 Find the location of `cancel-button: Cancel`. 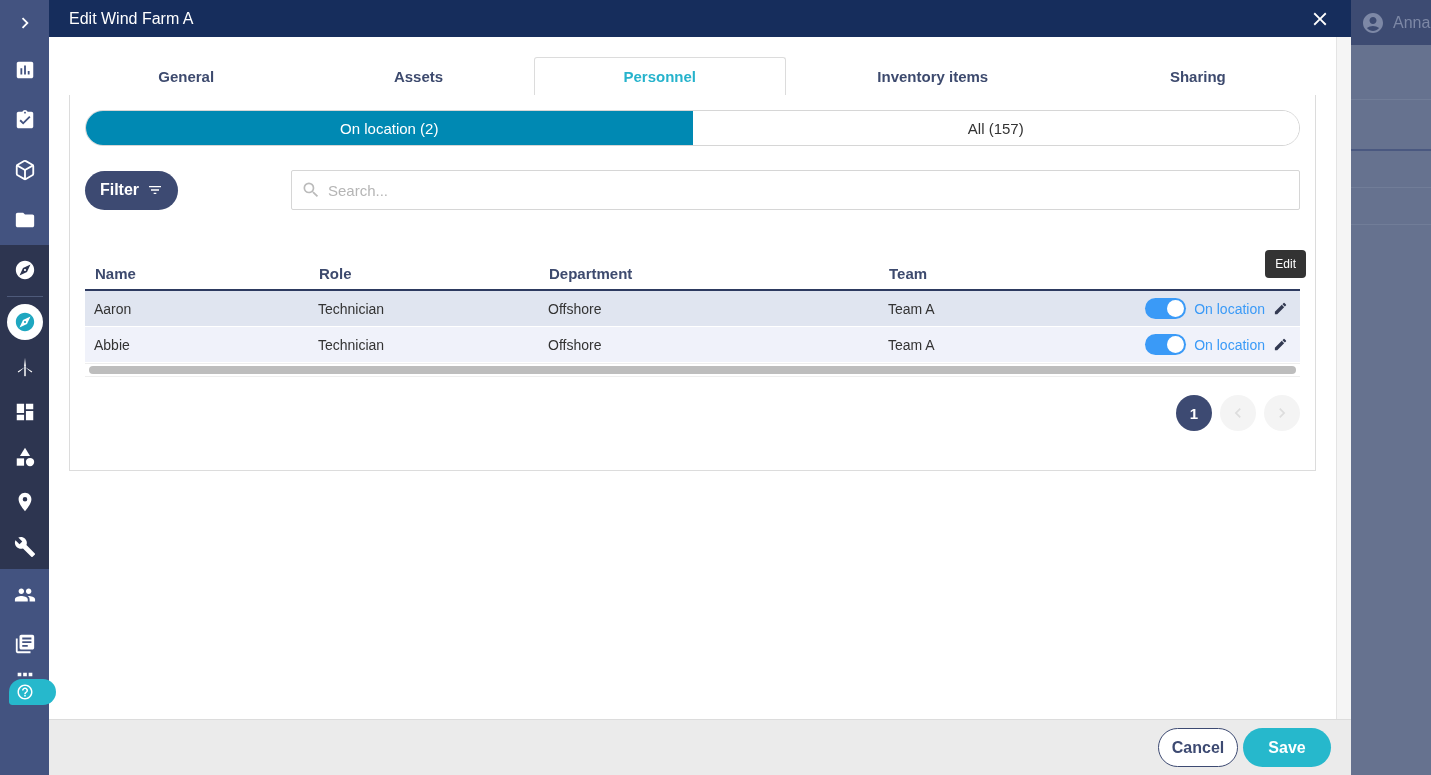

cancel-button: Cancel is located at coordinates (1198, 747).